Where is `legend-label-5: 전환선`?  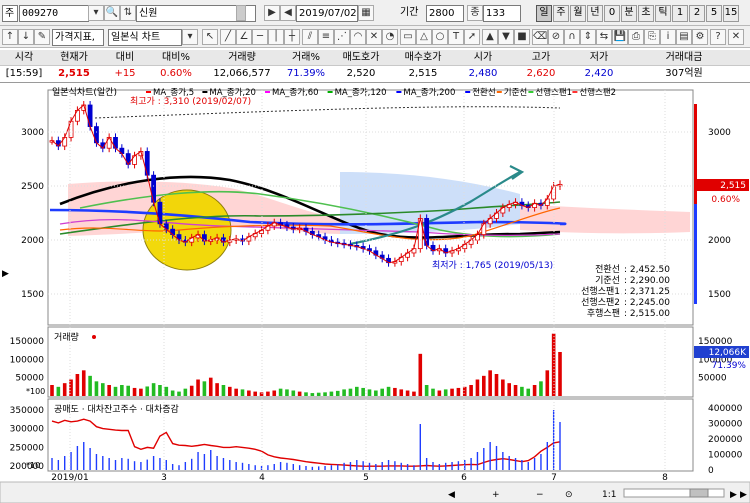
legend-label-5: 전환선 is located at coordinates (483, 92).